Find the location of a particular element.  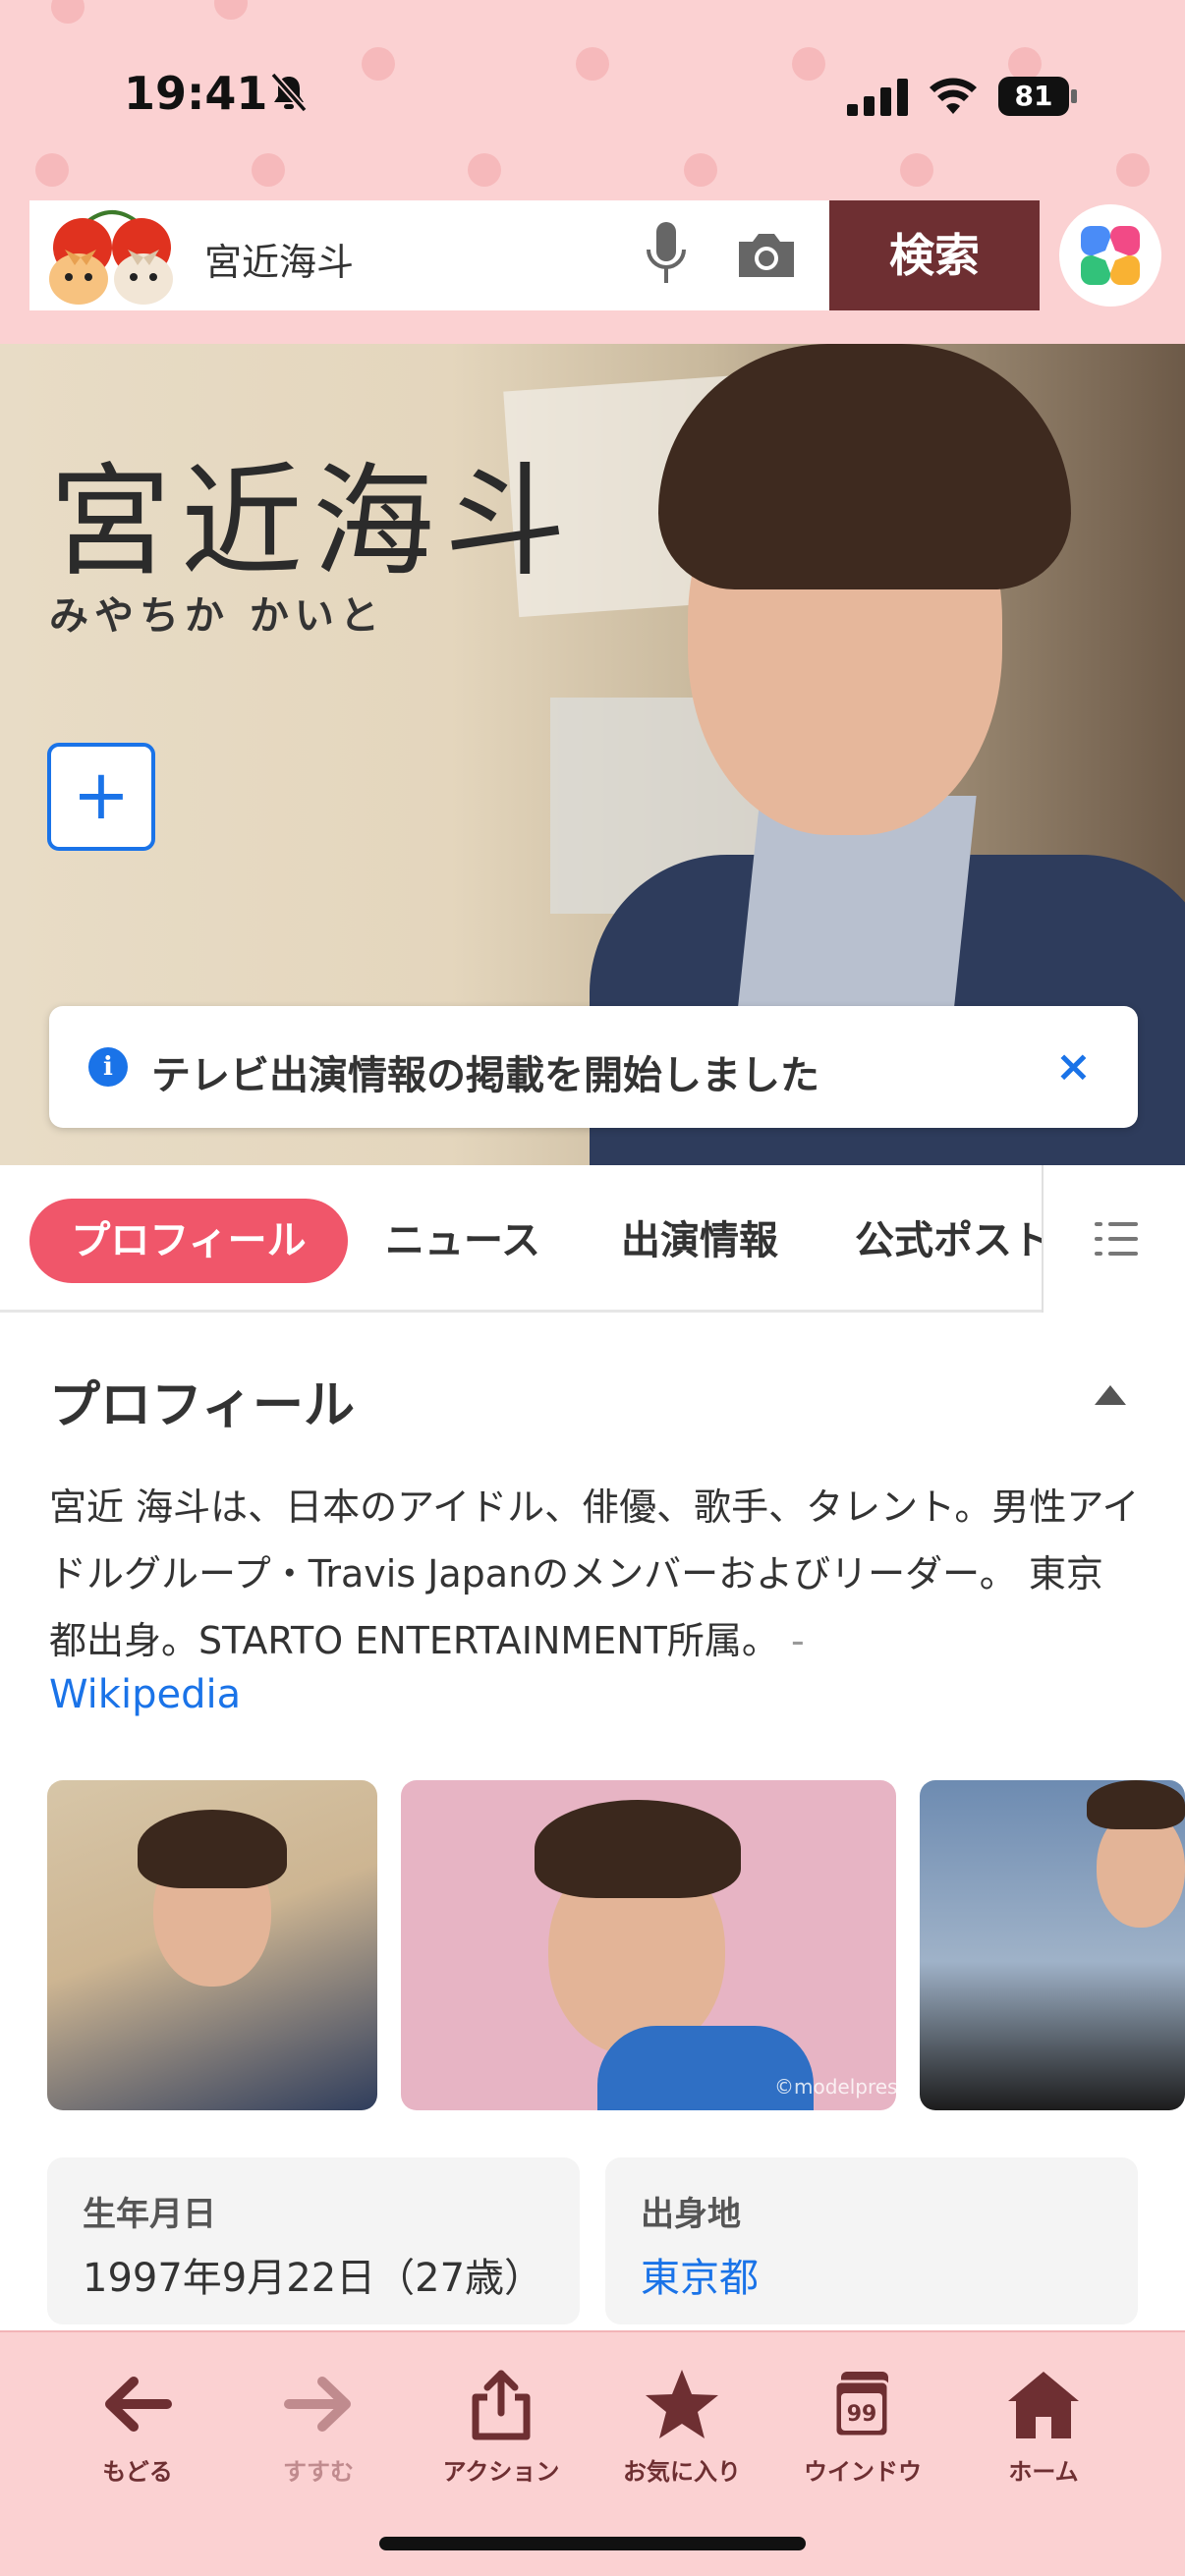

wifi-icon is located at coordinates (954, 96).